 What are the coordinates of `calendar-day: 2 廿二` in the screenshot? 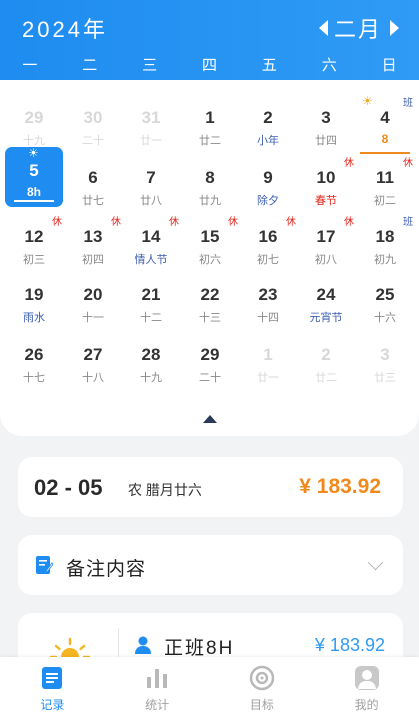 It's located at (326, 359).